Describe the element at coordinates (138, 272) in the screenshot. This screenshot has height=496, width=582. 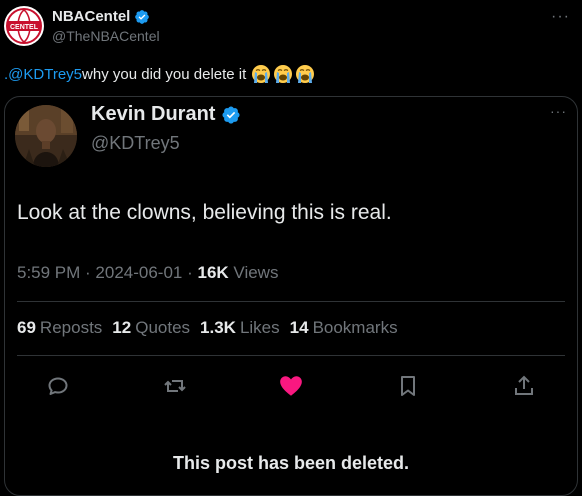
I see `tweet-date: 2024-06-01` at that location.